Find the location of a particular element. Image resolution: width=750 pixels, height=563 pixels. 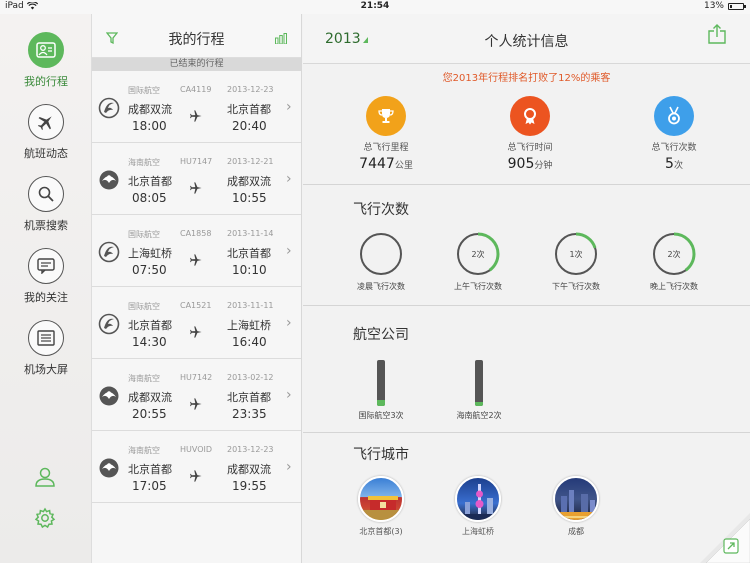

section-title-airlines: 航空公司 is located at coordinates (381, 335).